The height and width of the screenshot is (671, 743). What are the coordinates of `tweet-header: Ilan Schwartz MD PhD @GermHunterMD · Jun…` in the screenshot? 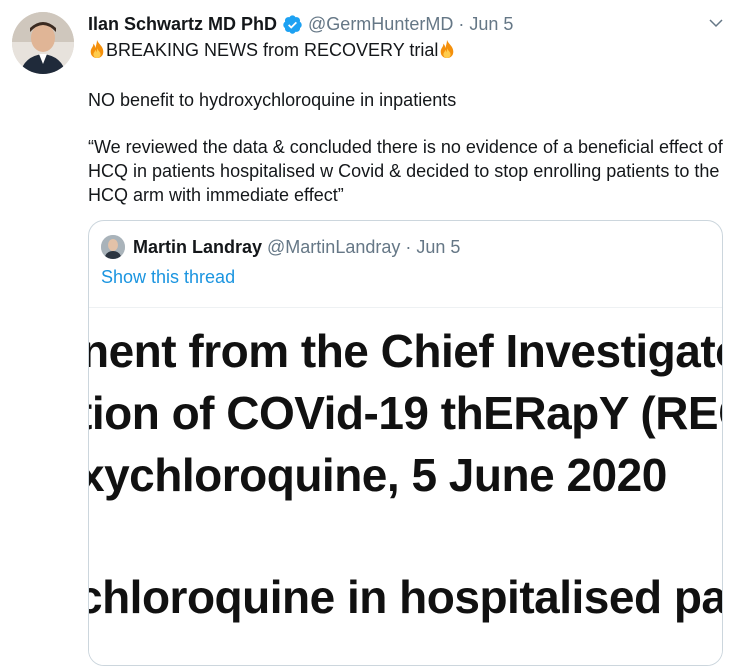 It's located at (405, 24).